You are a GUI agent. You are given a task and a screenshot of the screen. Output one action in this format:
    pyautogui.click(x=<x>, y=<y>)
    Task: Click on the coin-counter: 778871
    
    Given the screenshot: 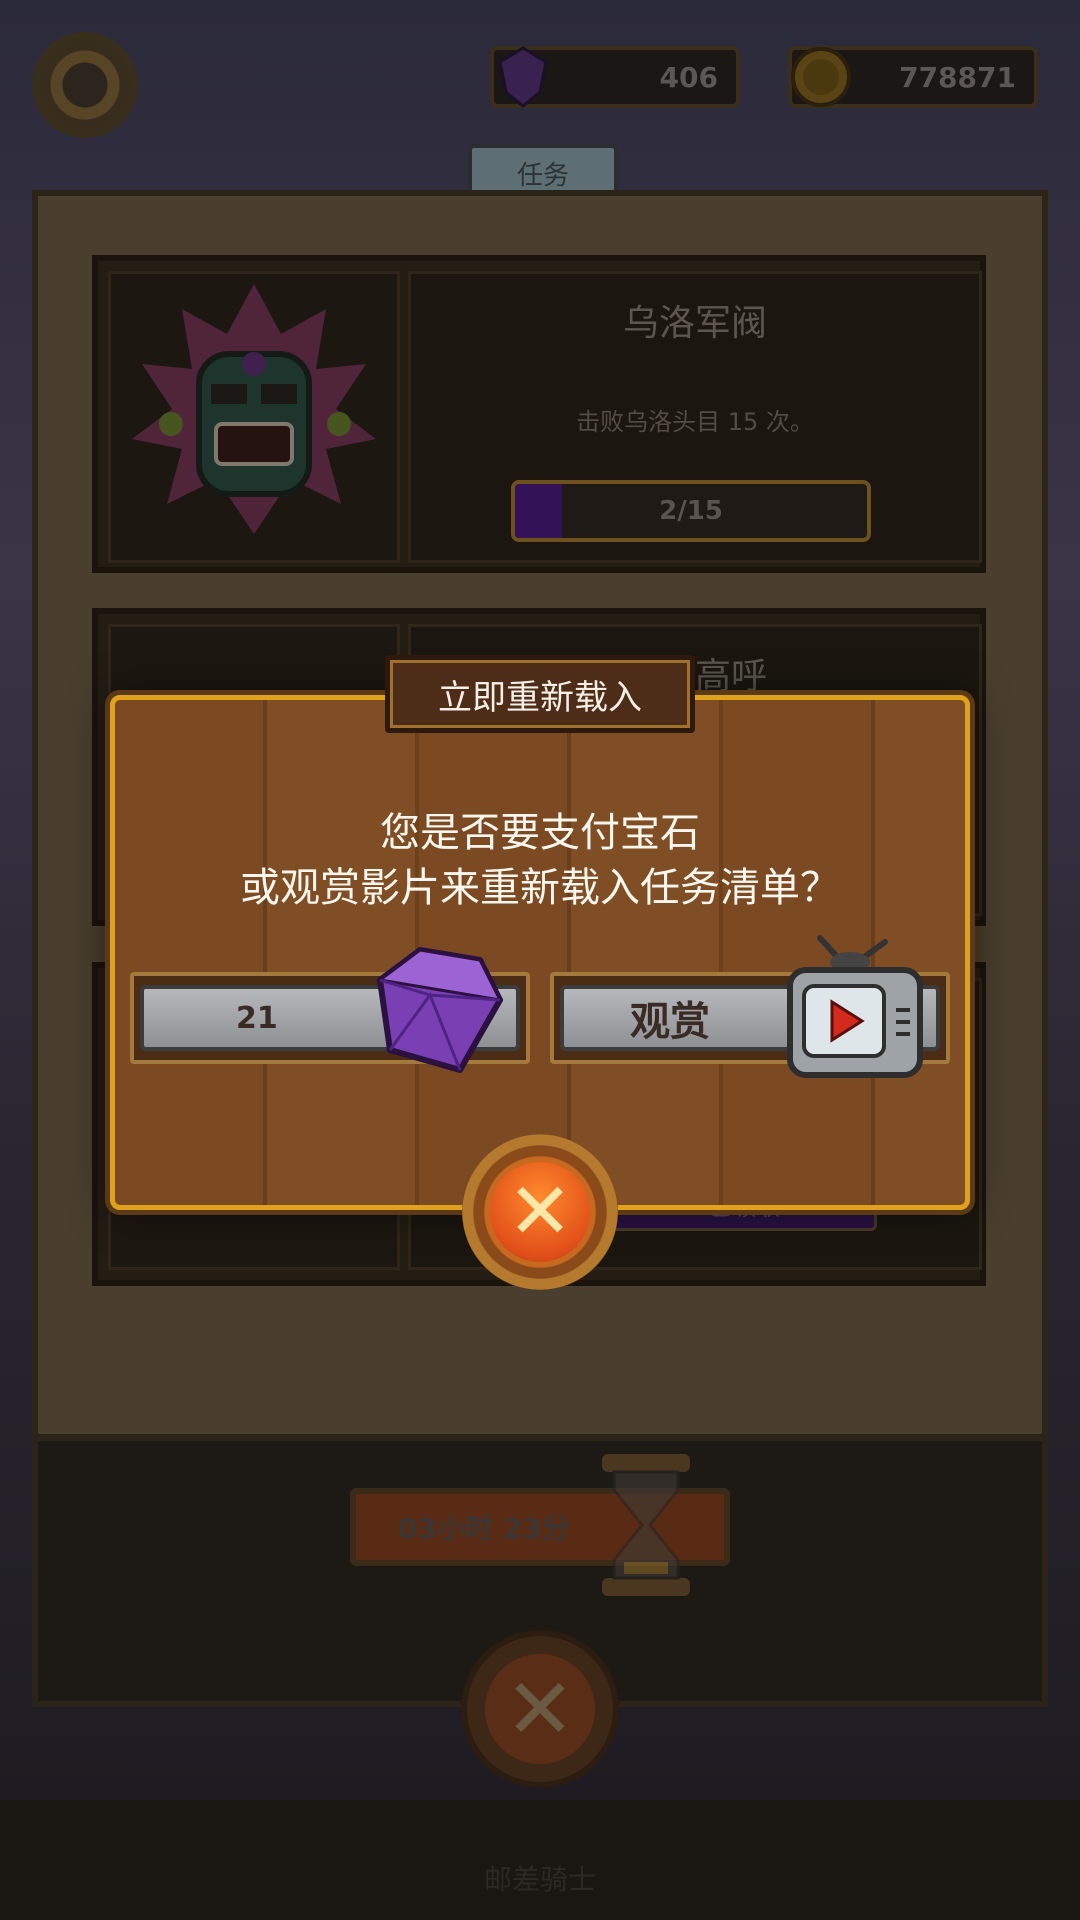 What is the action you would take?
    pyautogui.click(x=913, y=77)
    